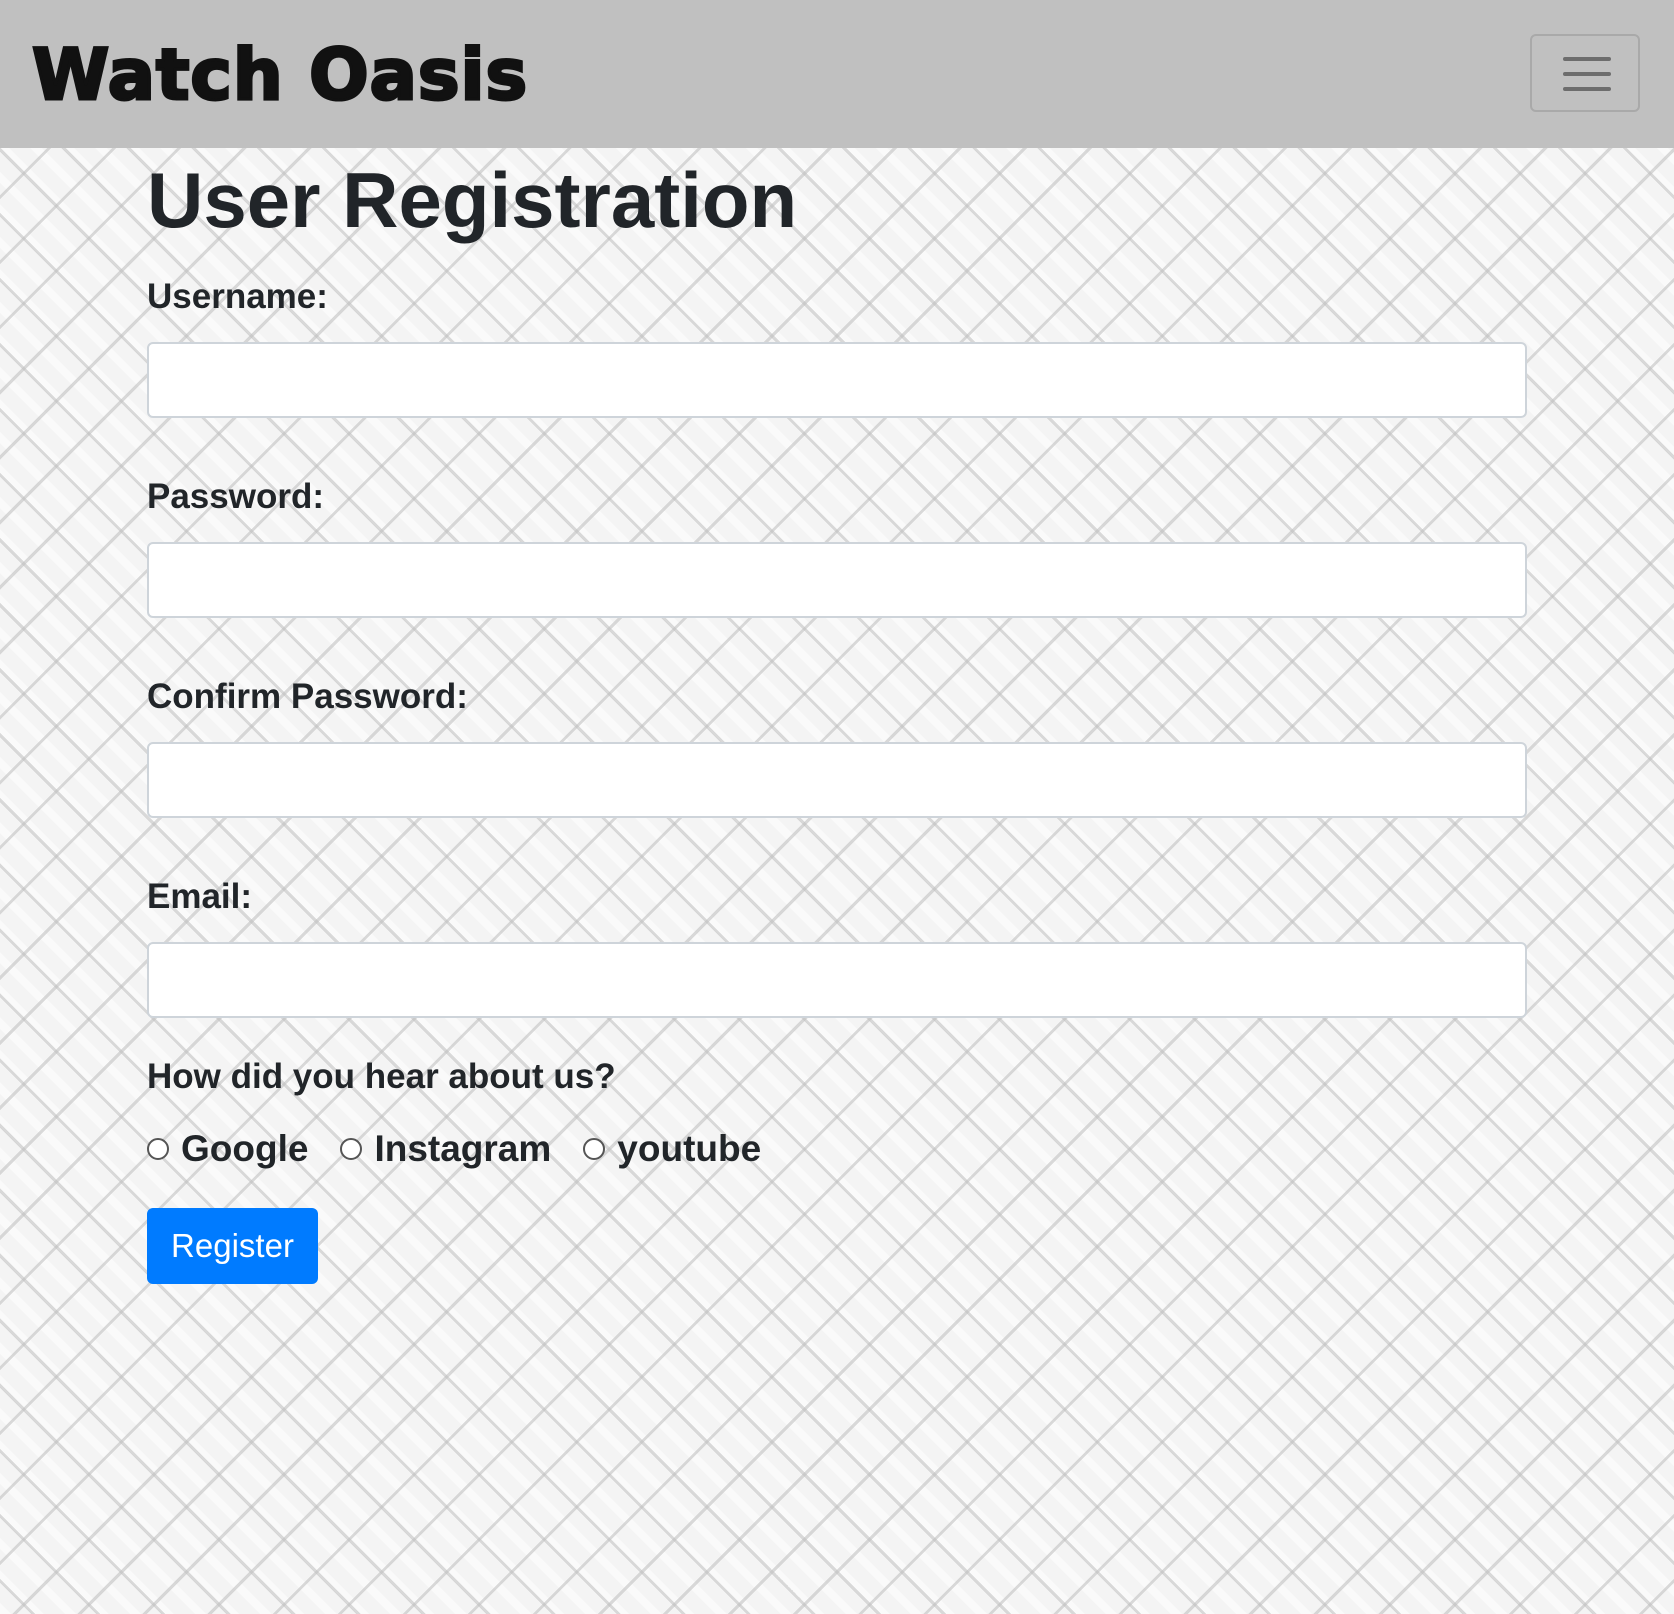  I want to click on referral-question: How did you hear about us?, so click(381, 1076).